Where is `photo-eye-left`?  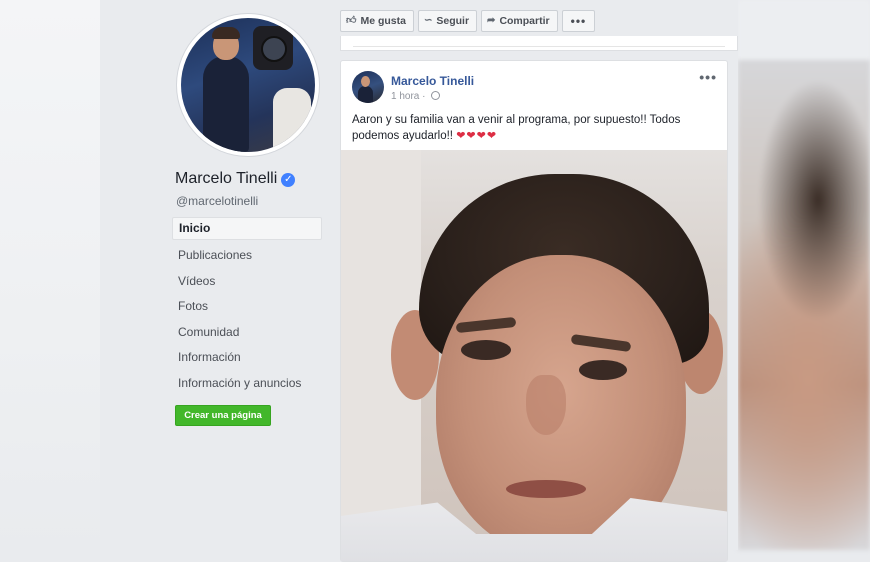
photo-eye-left is located at coordinates (486, 350).